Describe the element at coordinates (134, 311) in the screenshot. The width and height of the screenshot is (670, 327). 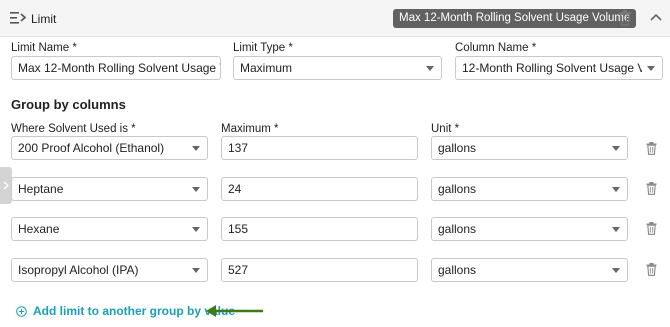
I see `add-group-by-value-label: Add limit to another group by value` at that location.